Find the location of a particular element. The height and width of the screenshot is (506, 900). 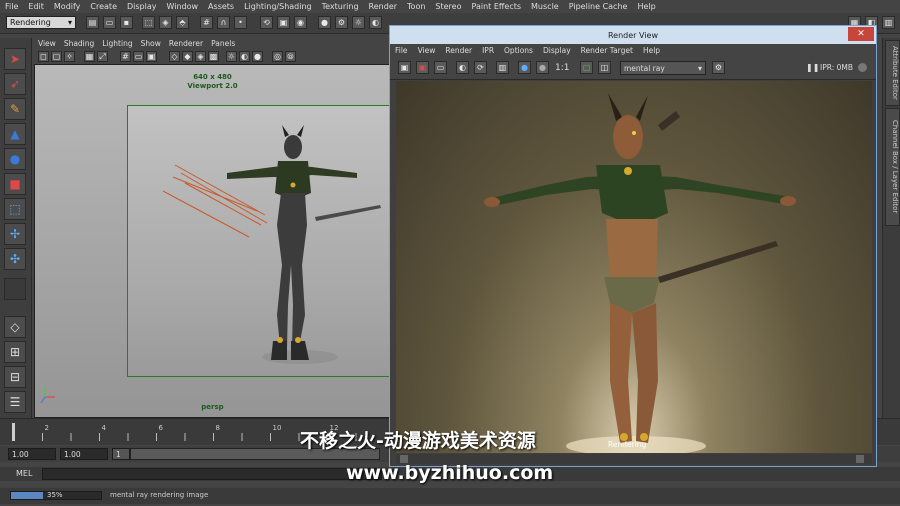

menu-help: Help is located at coordinates (646, 6).